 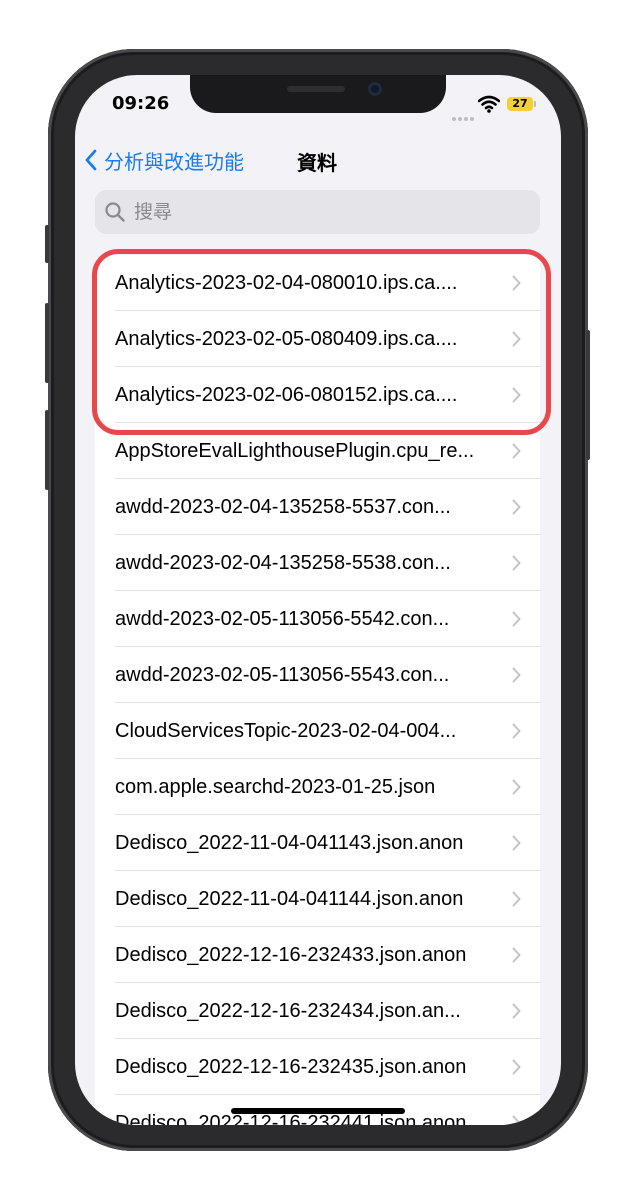 I want to click on status-time: 09:26, so click(x=141, y=103).